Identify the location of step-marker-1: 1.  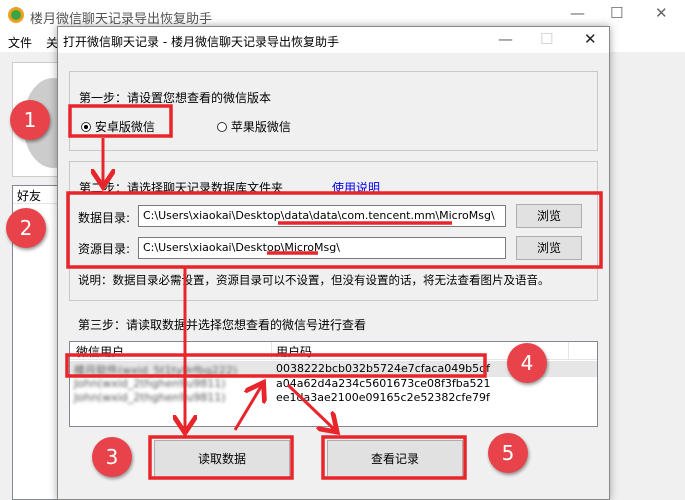
(30, 120).